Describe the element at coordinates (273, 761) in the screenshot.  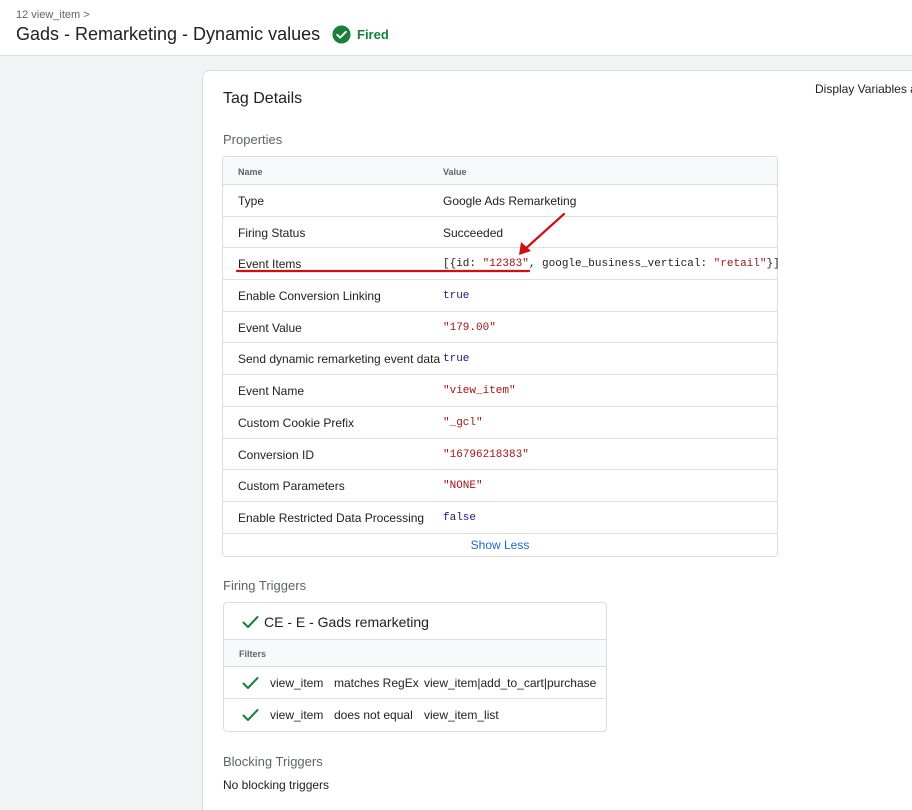
I see `blocking-triggers-label: Blocking Triggers` at that location.